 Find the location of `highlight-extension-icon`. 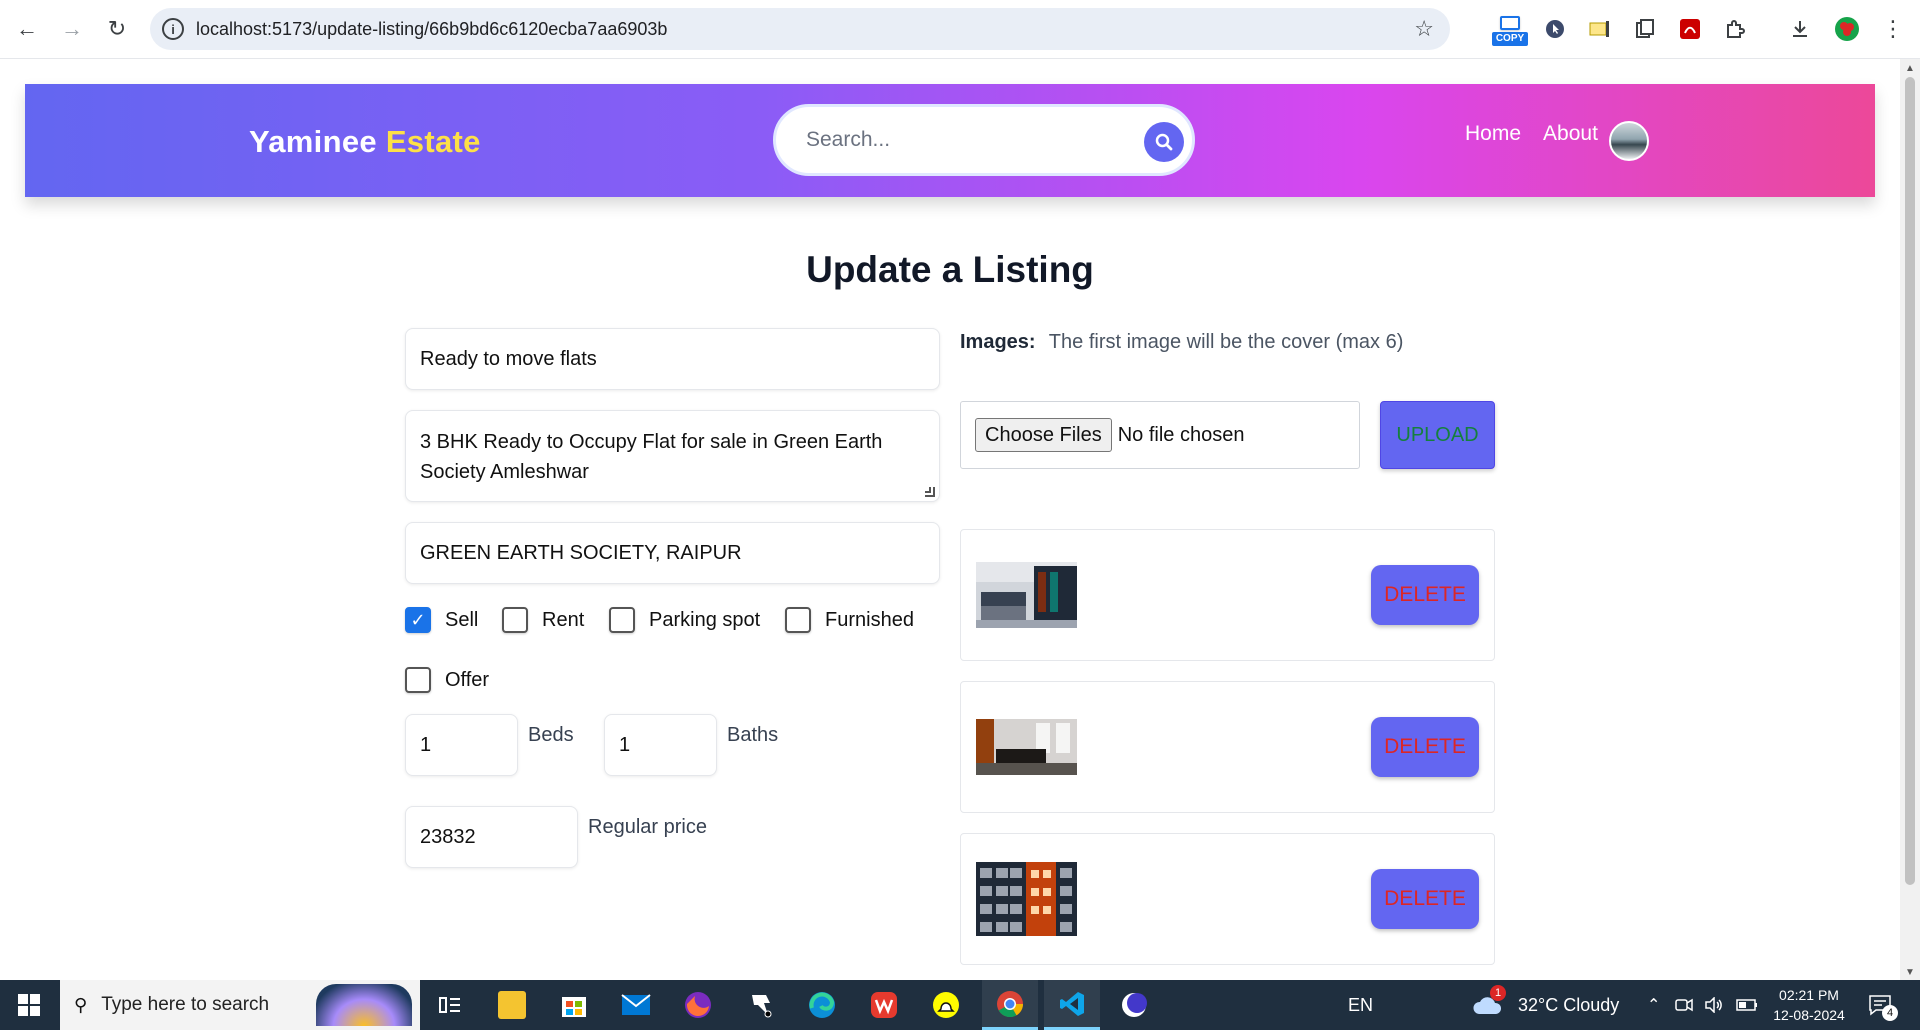

highlight-extension-icon is located at coordinates (1600, 29).